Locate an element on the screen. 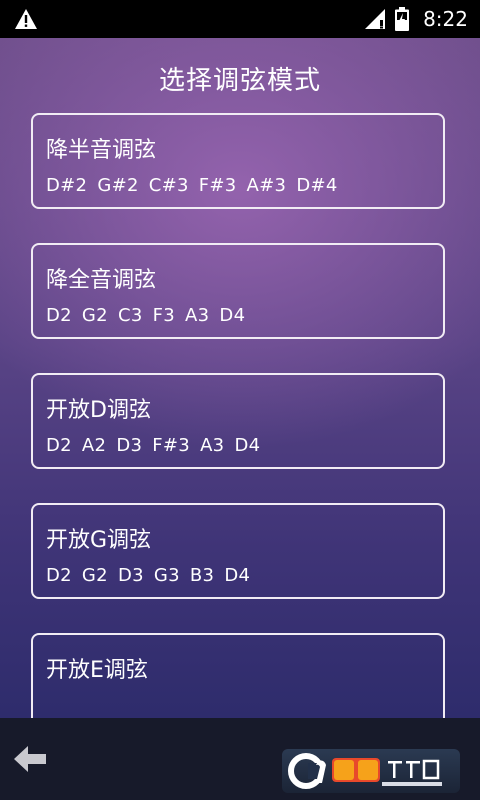 The height and width of the screenshot is (800, 480). tuning-card-whole-step-down: 降全音调弦 D2 G2 C3 F3 A3 D4 is located at coordinates (238, 291).